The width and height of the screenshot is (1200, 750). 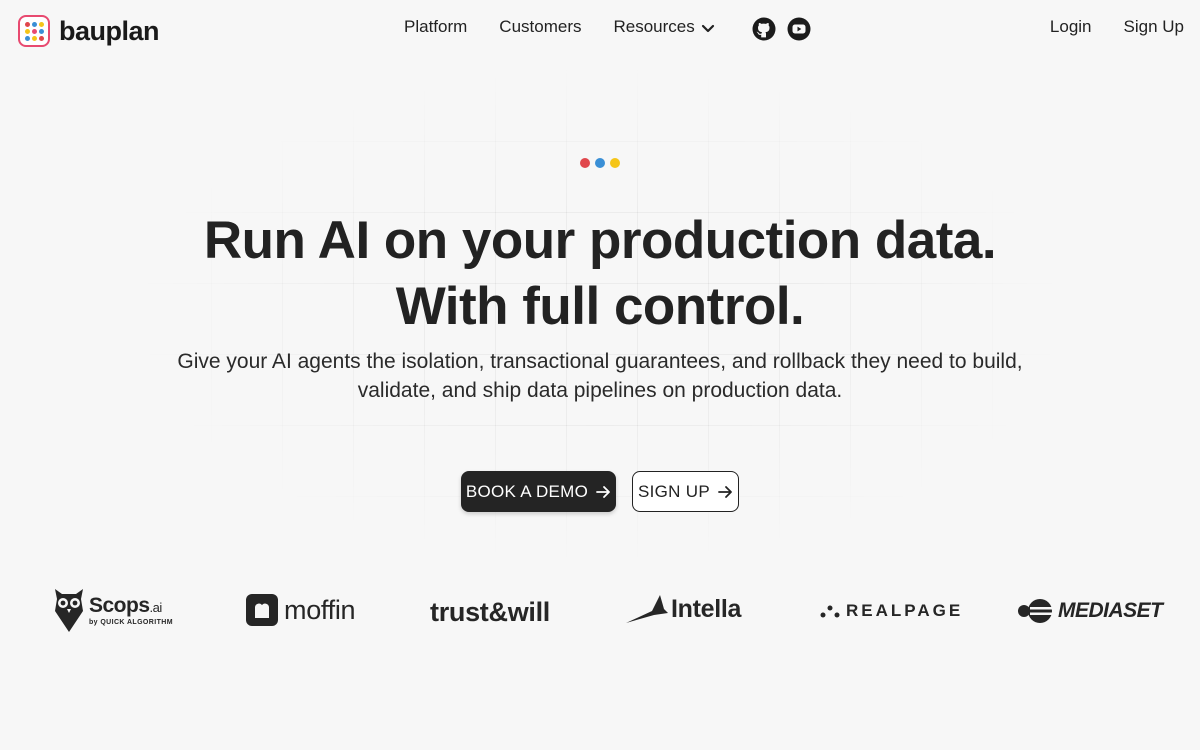 What do you see at coordinates (527, 491) in the screenshot?
I see `book-demo-label: BOOK A DEMO` at bounding box center [527, 491].